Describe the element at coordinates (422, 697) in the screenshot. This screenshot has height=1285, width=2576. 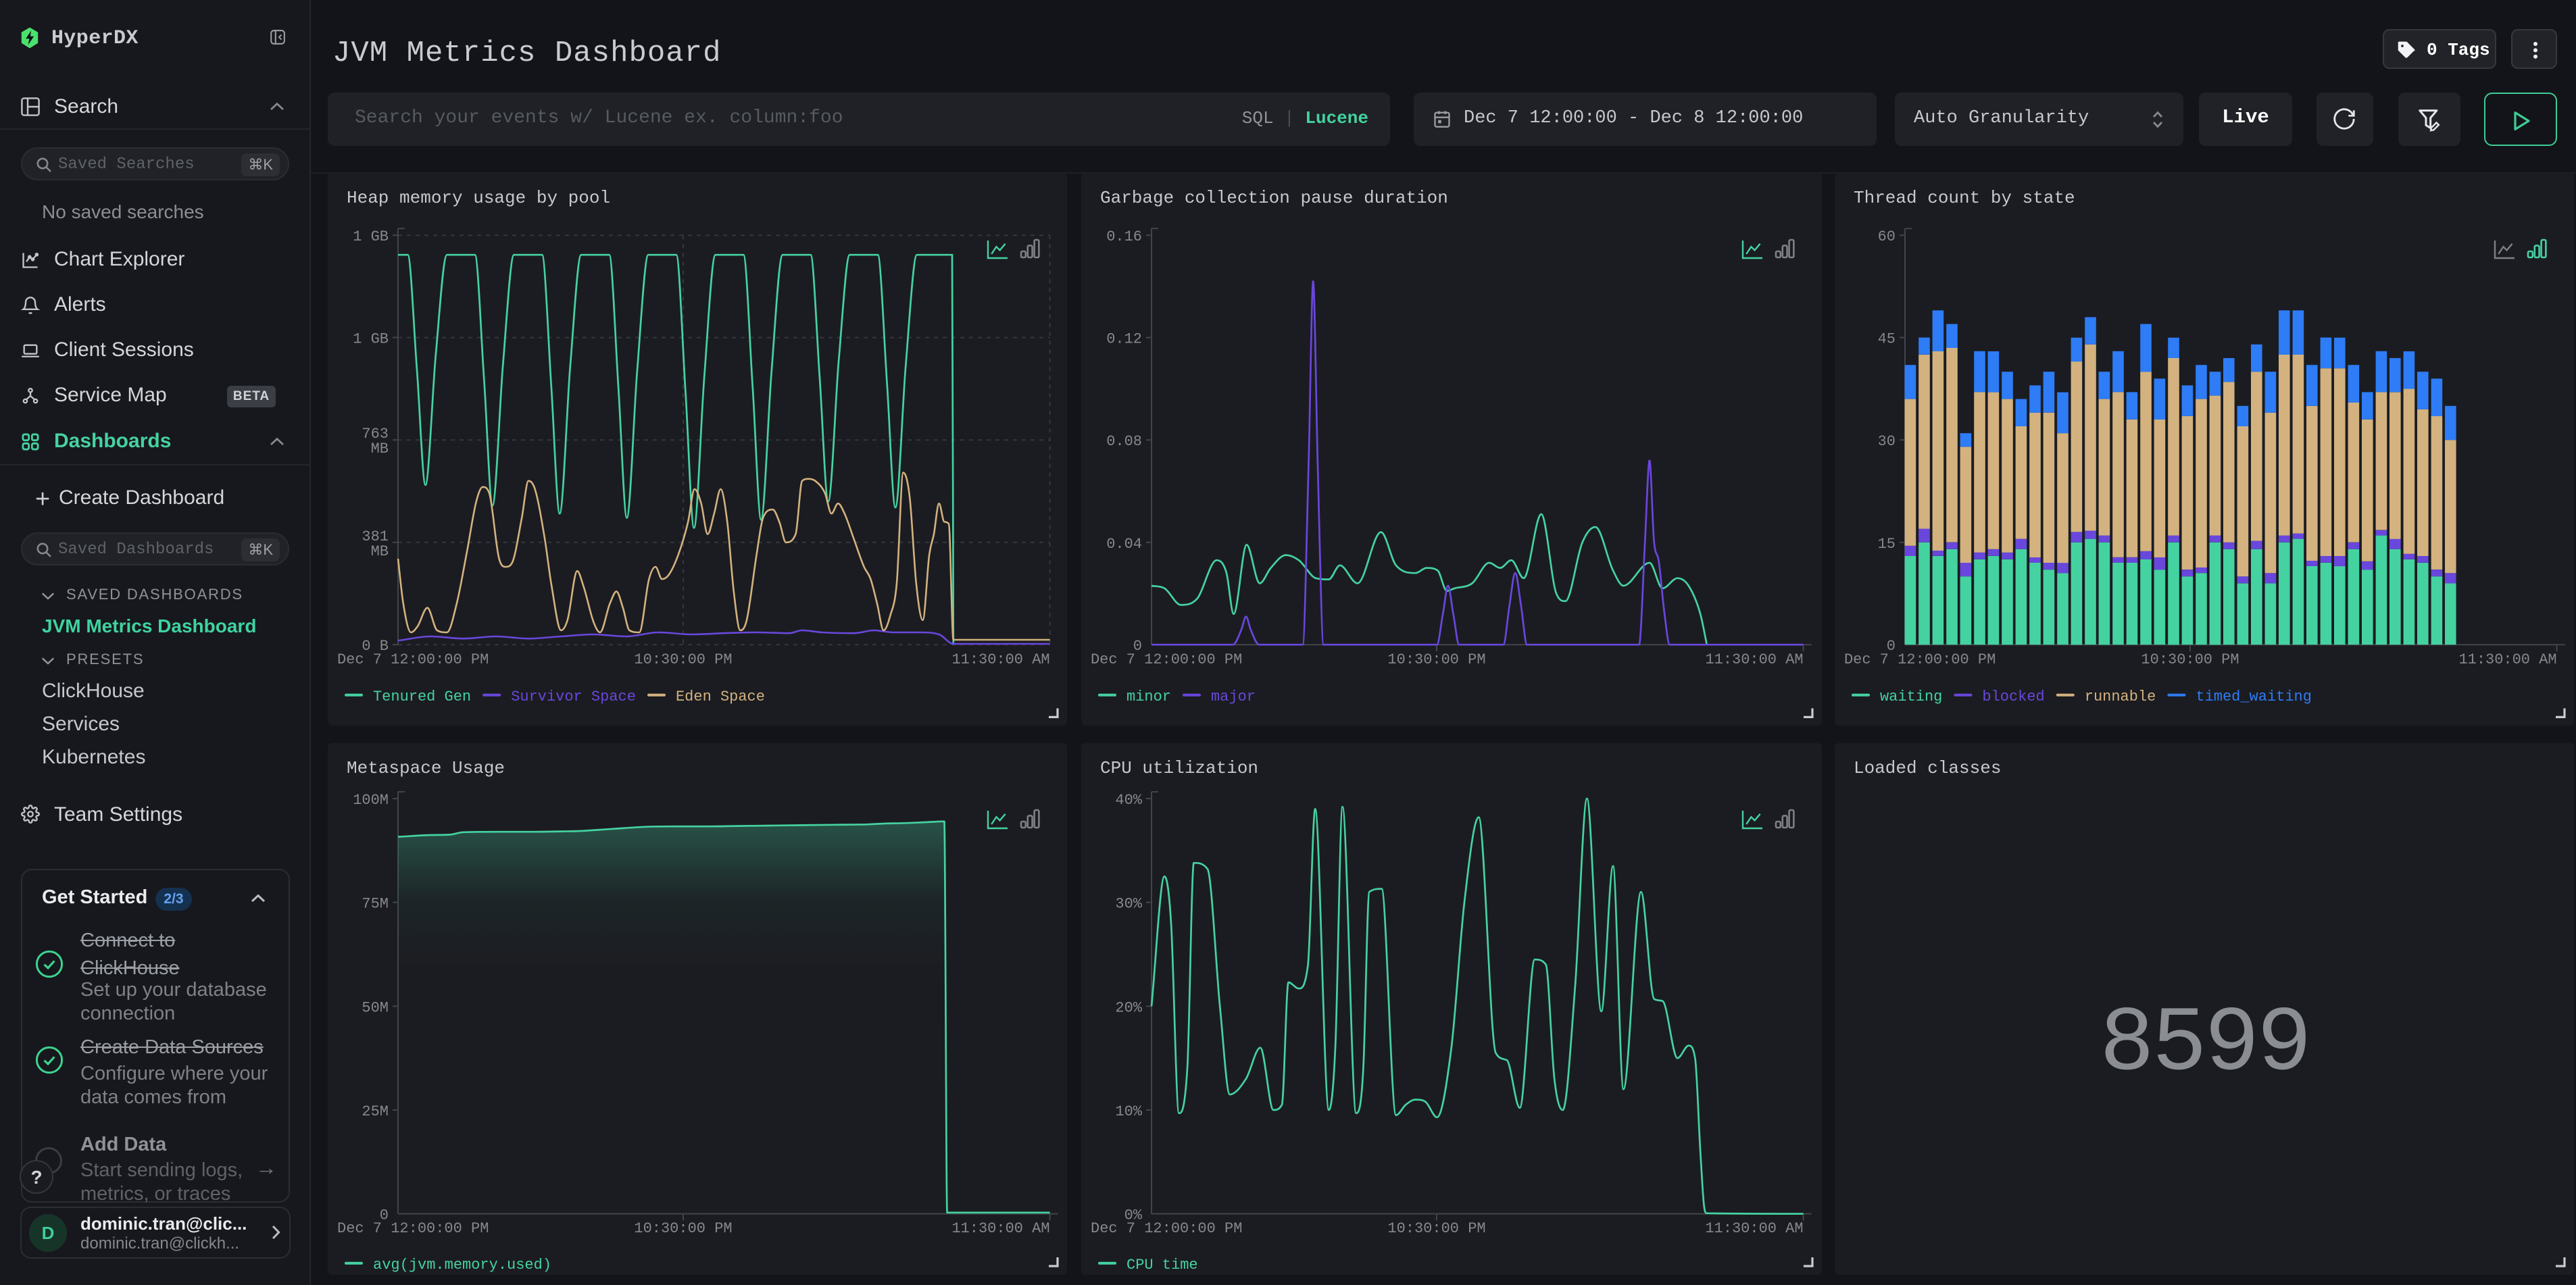
I see `svg-text: Tenured Gen` at that location.